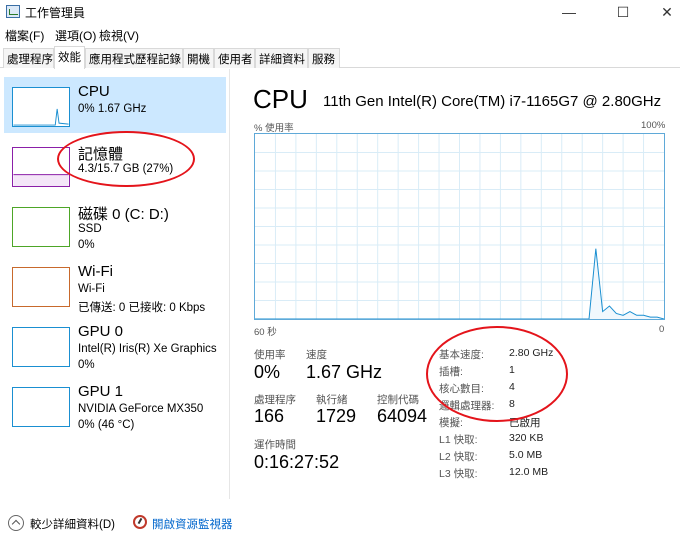  What do you see at coordinates (398, 400) in the screenshot?
I see `handles-label: 控制代碼` at bounding box center [398, 400].